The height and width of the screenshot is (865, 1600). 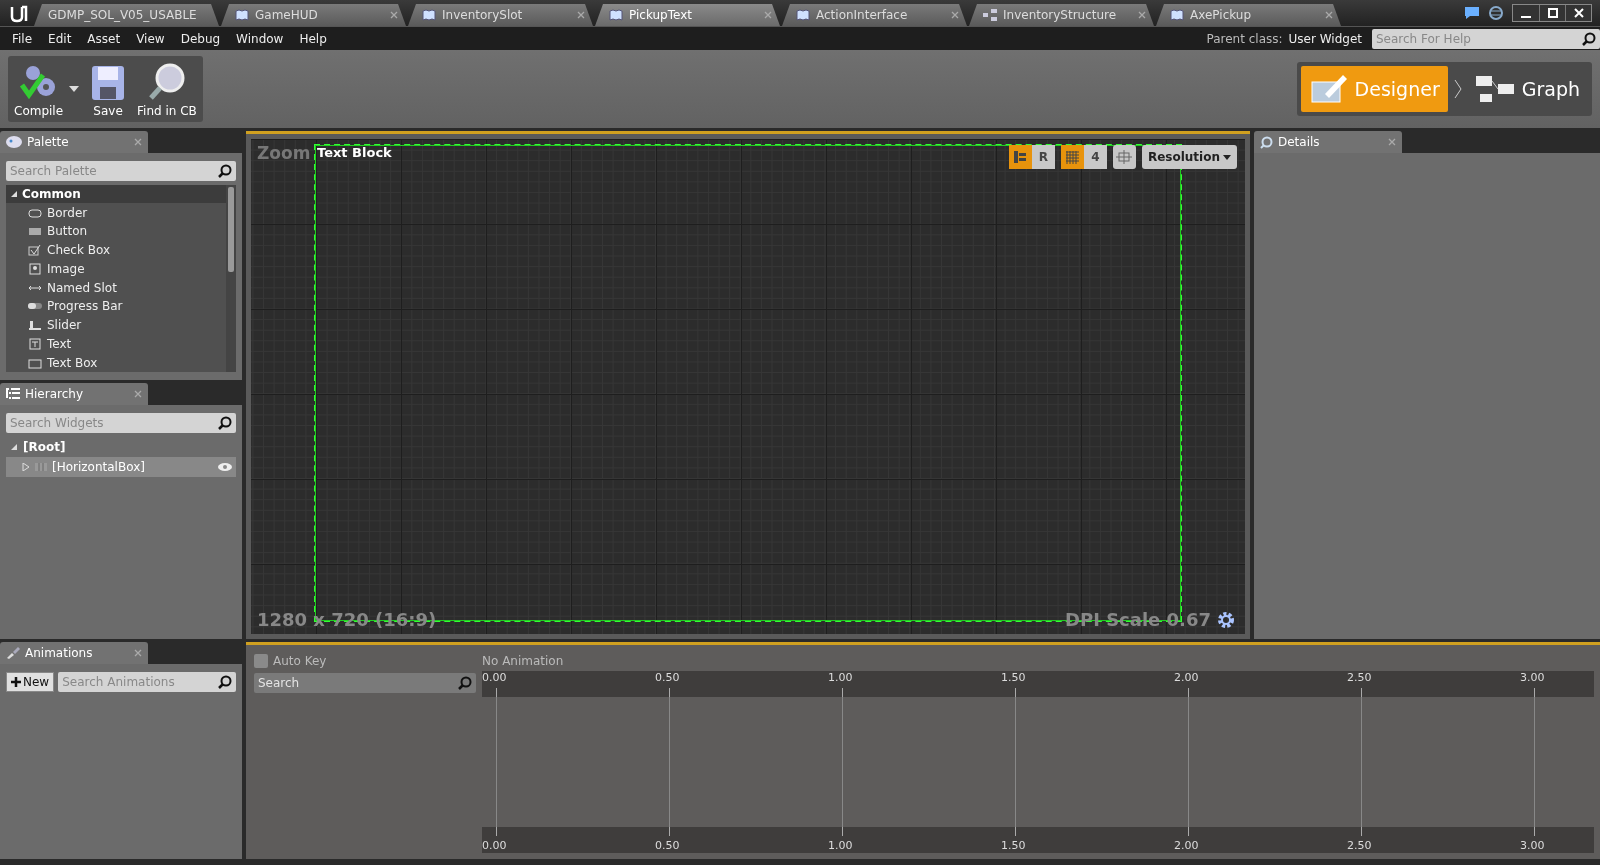 What do you see at coordinates (116, 194) in the screenshot?
I see `category-header: Common` at bounding box center [116, 194].